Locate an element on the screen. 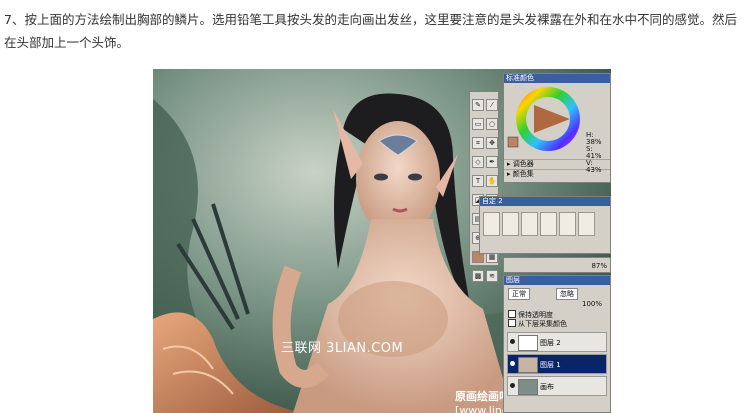 This screenshot has width=750, height=413. pen-icon: ✒ is located at coordinates (492, 162).